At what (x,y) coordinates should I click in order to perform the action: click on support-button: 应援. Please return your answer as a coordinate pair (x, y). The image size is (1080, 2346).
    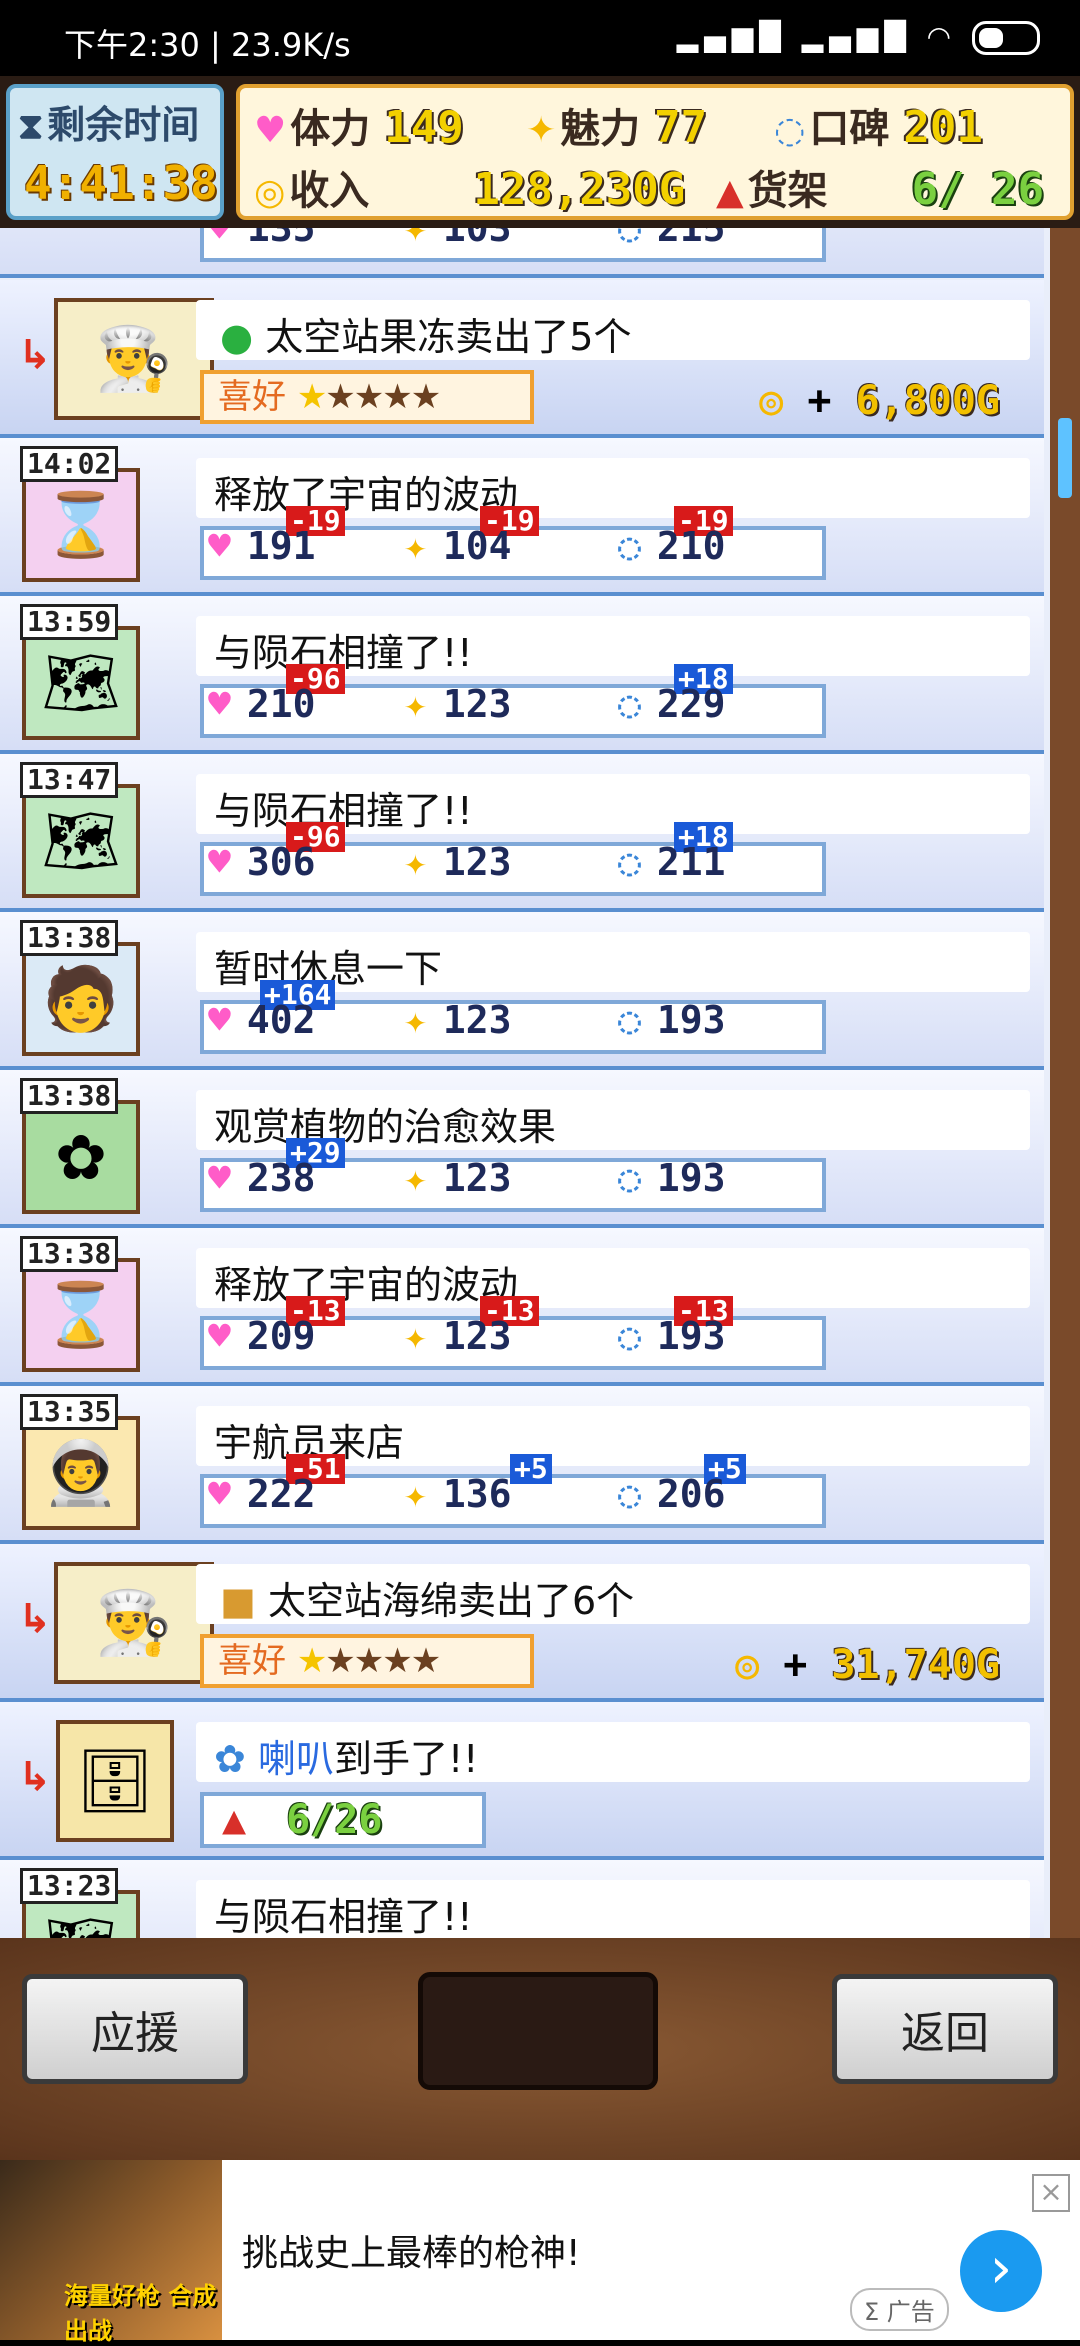
    Looking at the image, I should click on (135, 2029).